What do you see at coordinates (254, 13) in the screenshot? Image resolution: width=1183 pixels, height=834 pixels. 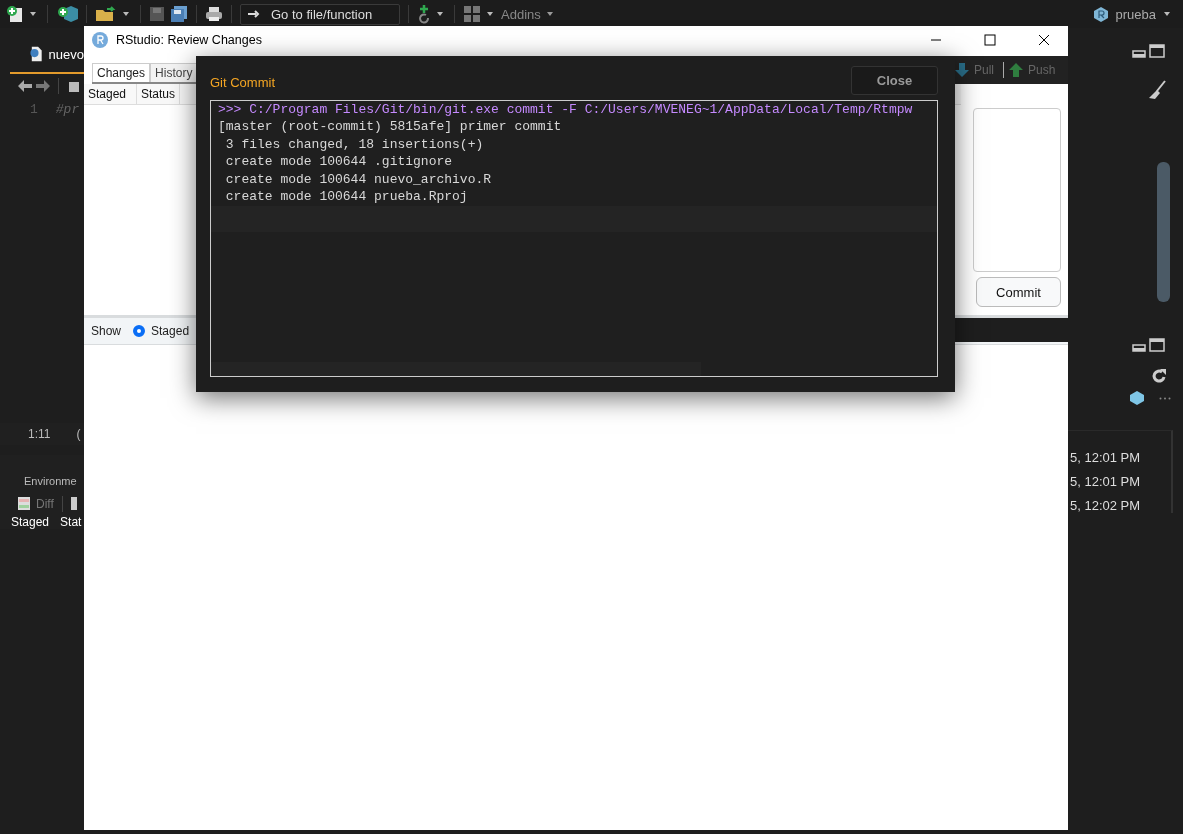 I see `arrow-icon` at bounding box center [254, 13].